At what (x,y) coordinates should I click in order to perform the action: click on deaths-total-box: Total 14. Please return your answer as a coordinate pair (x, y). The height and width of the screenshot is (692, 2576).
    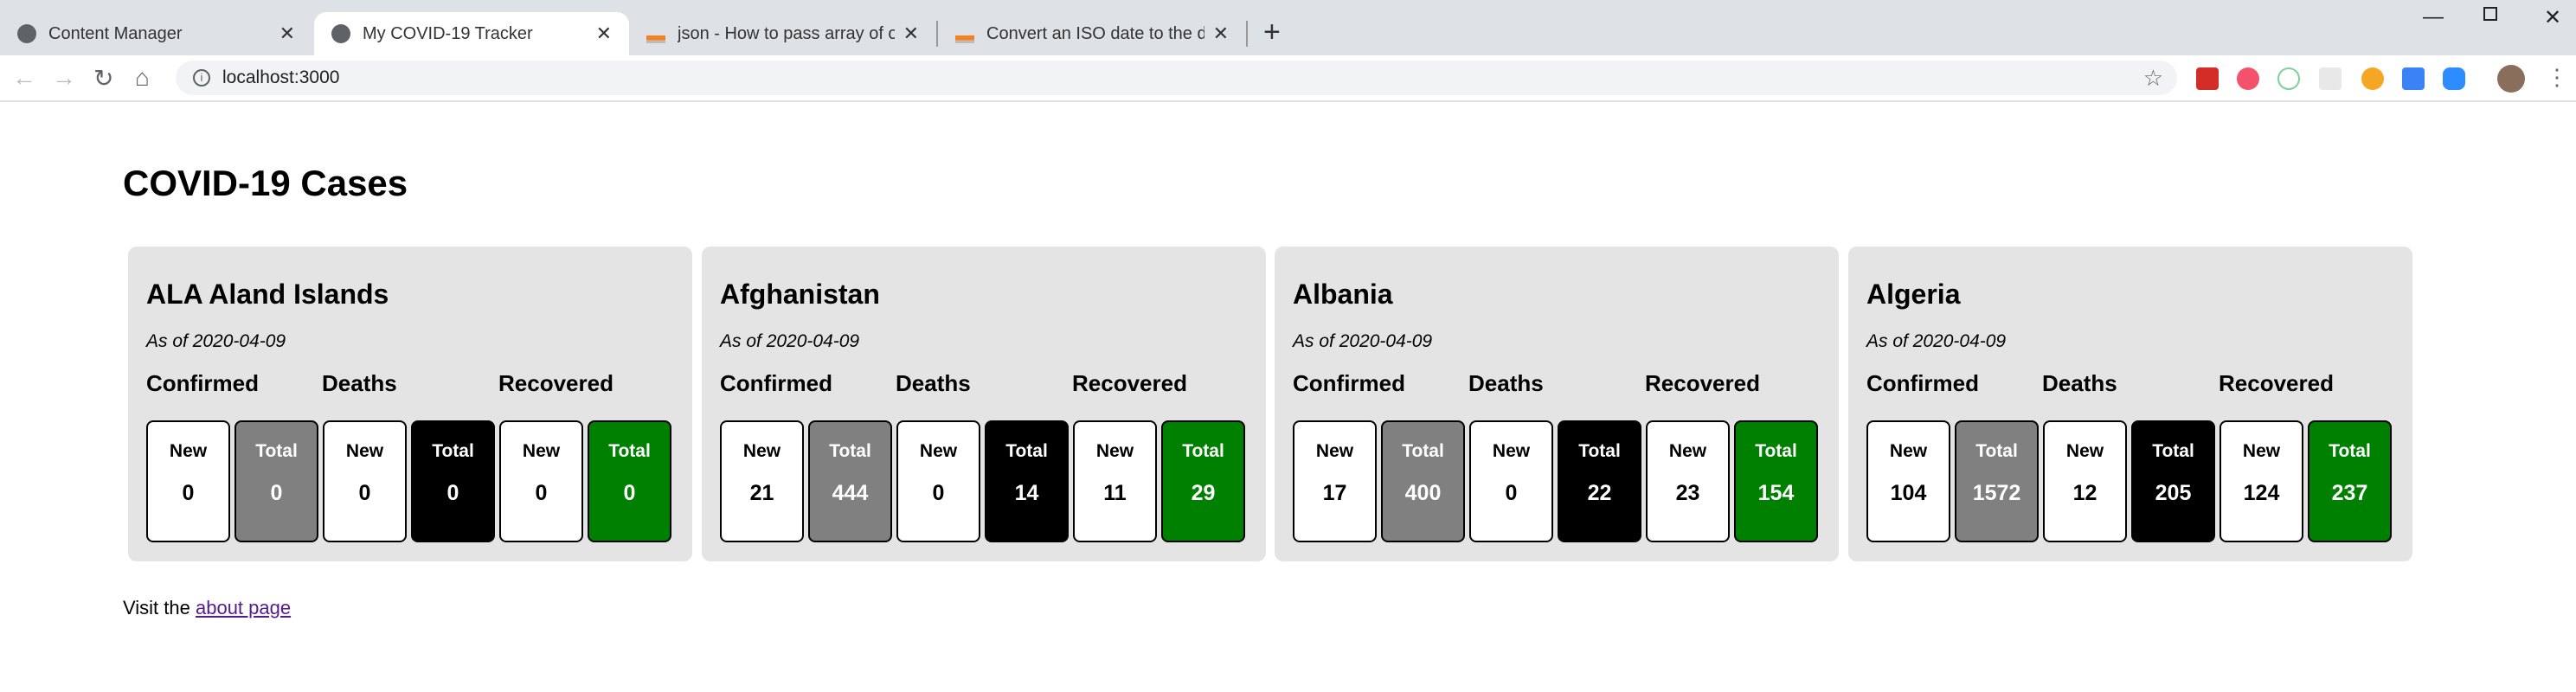
    Looking at the image, I should click on (1027, 481).